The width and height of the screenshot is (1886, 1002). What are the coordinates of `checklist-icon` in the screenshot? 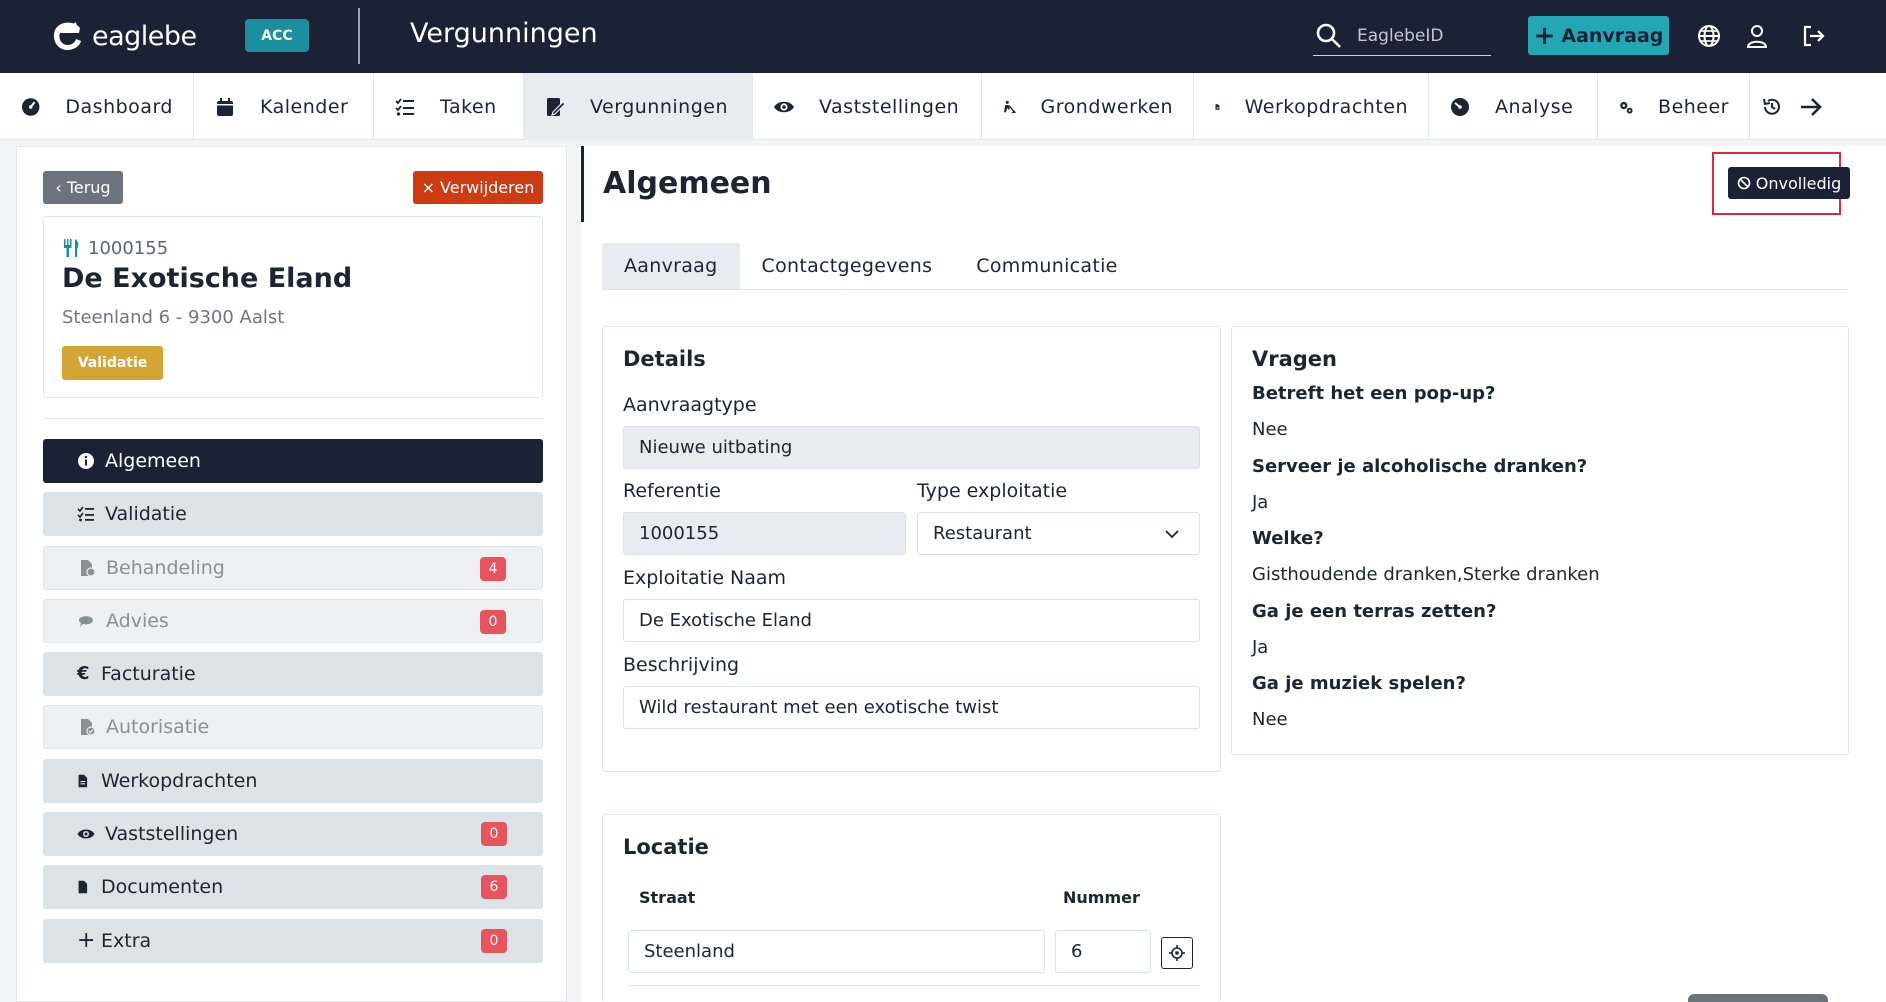 It's located at (85, 514).